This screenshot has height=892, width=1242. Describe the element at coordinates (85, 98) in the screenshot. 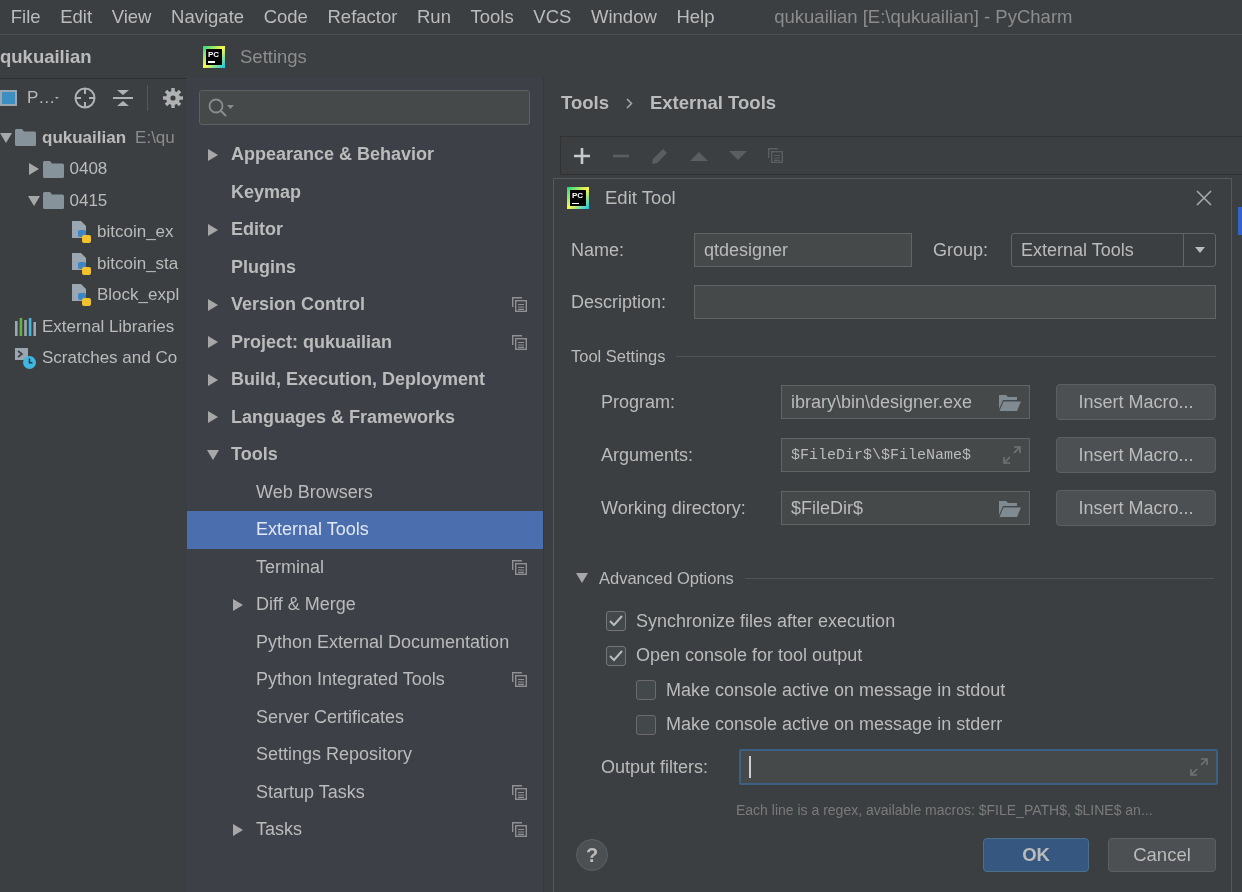

I see `crosshair-icon` at that location.